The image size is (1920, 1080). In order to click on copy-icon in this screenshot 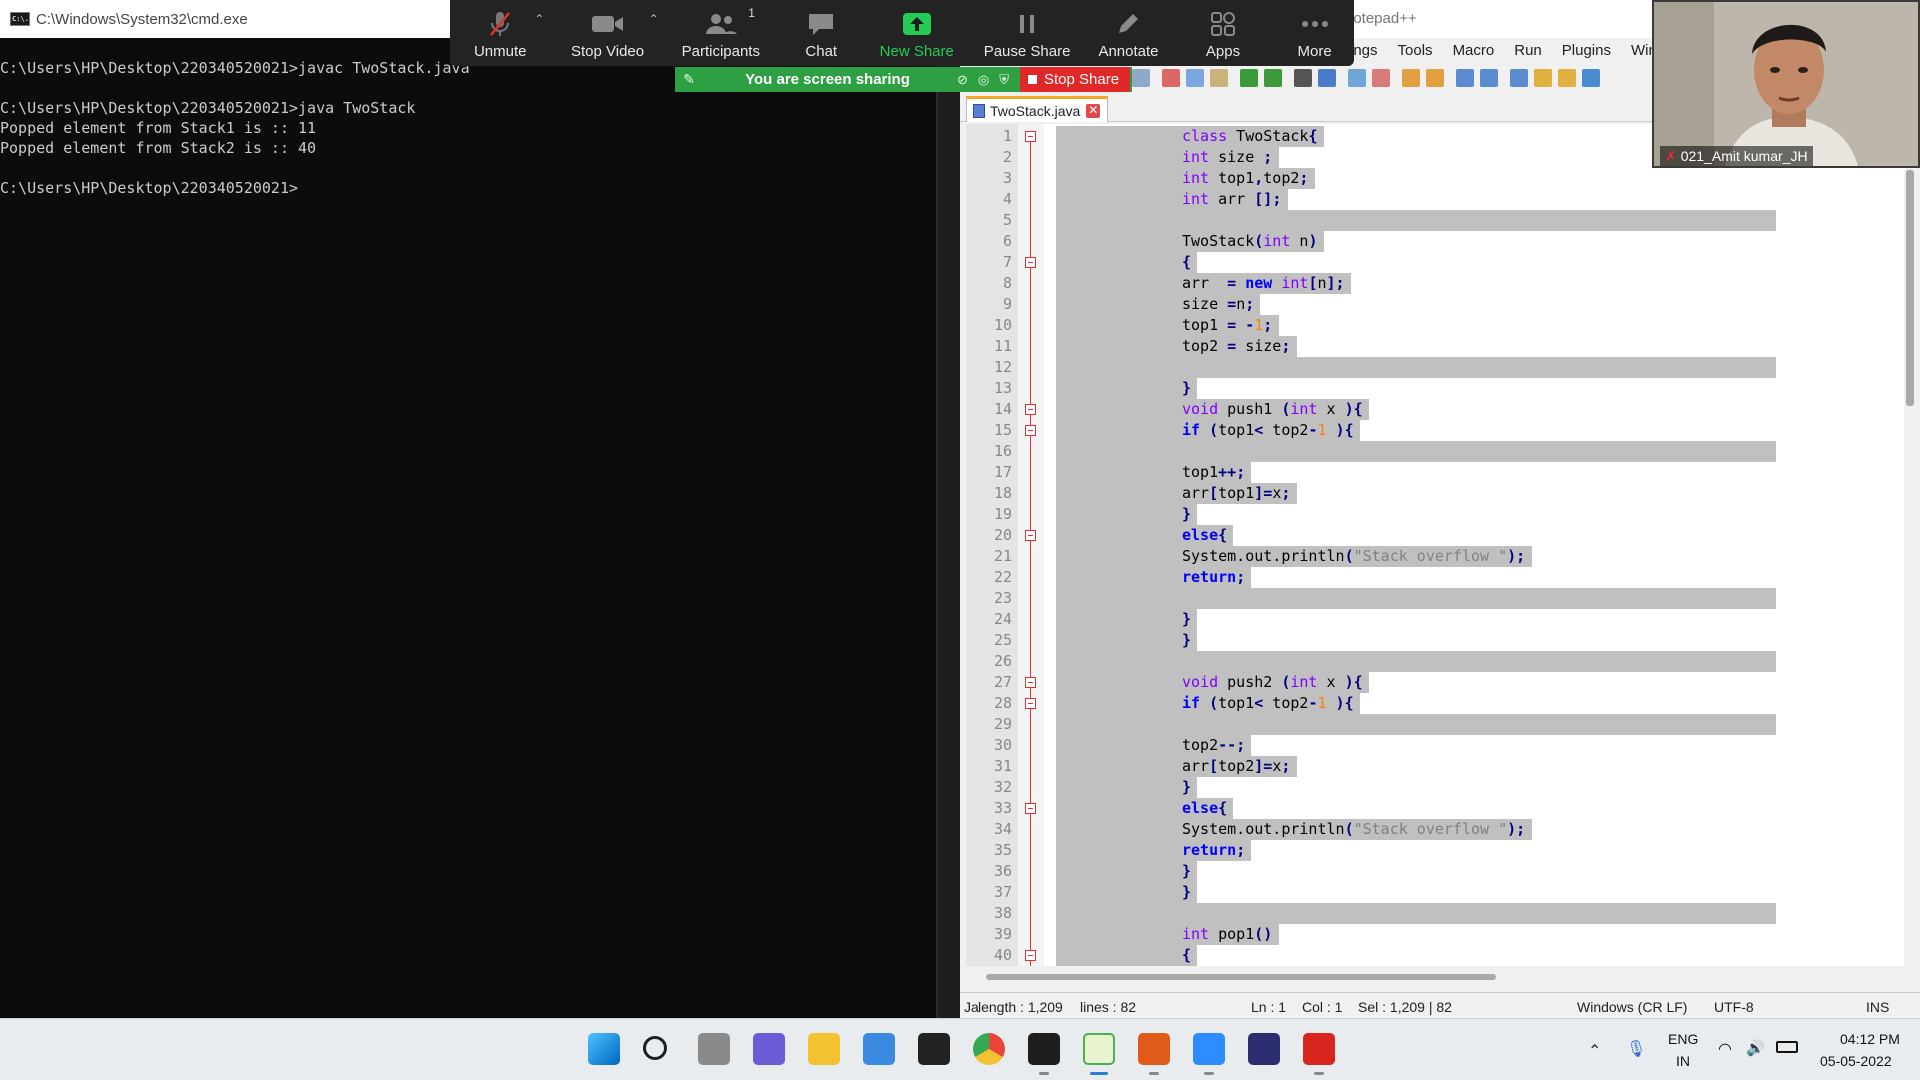, I will do `click(1195, 78)`.